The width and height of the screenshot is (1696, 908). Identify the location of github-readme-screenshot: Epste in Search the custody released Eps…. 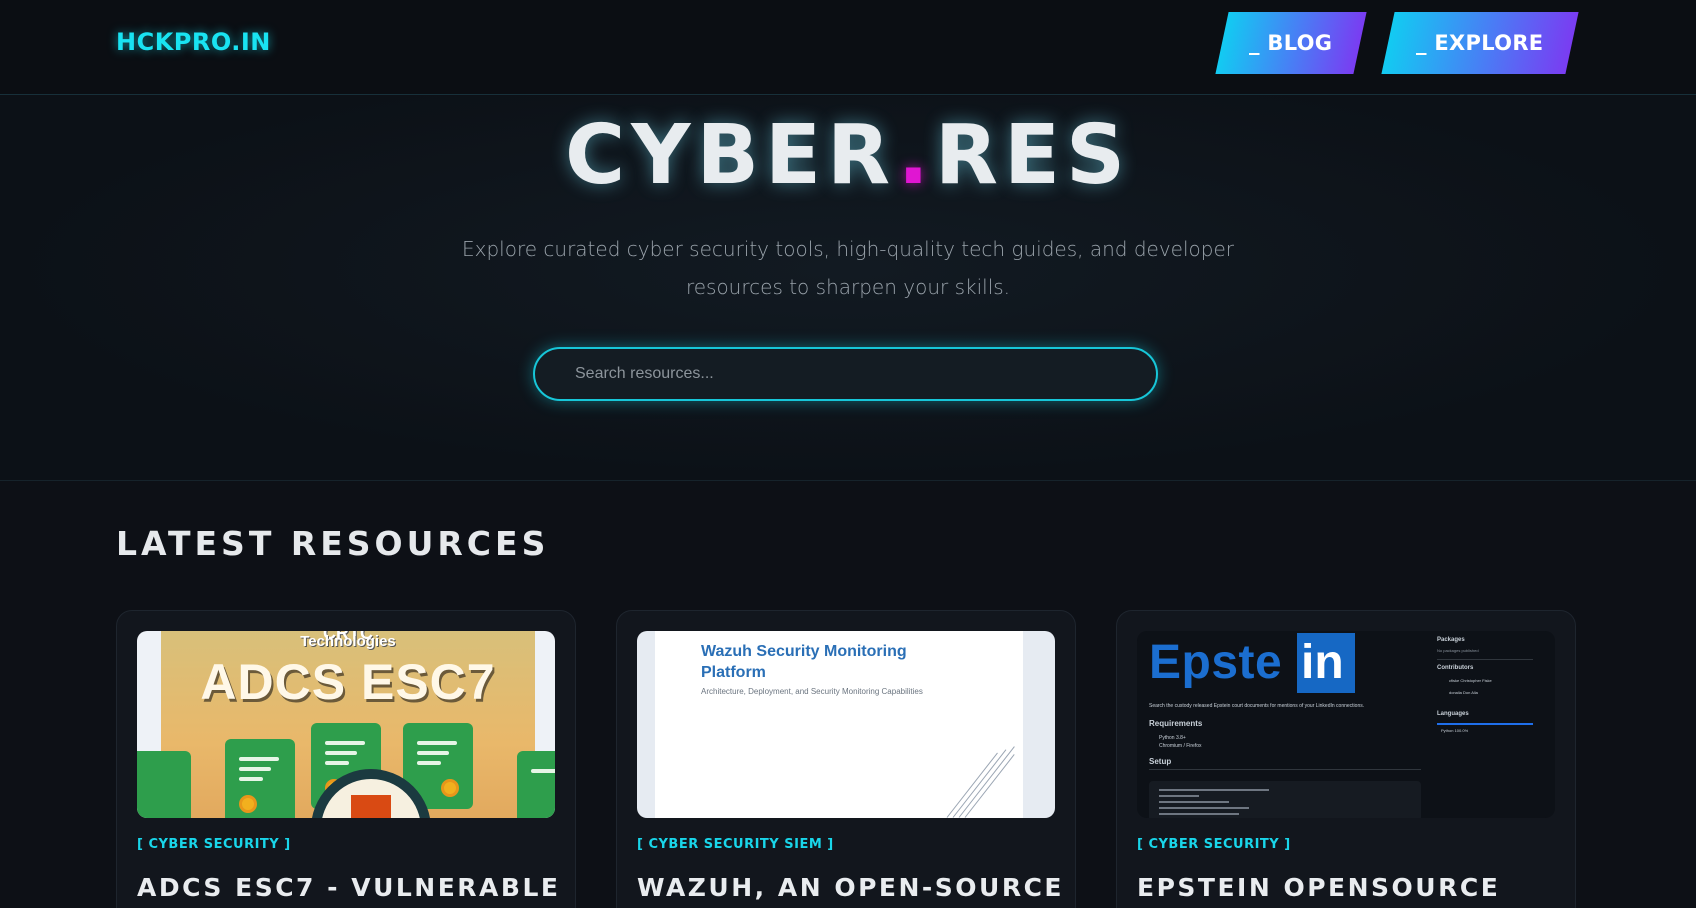
(1346, 724).